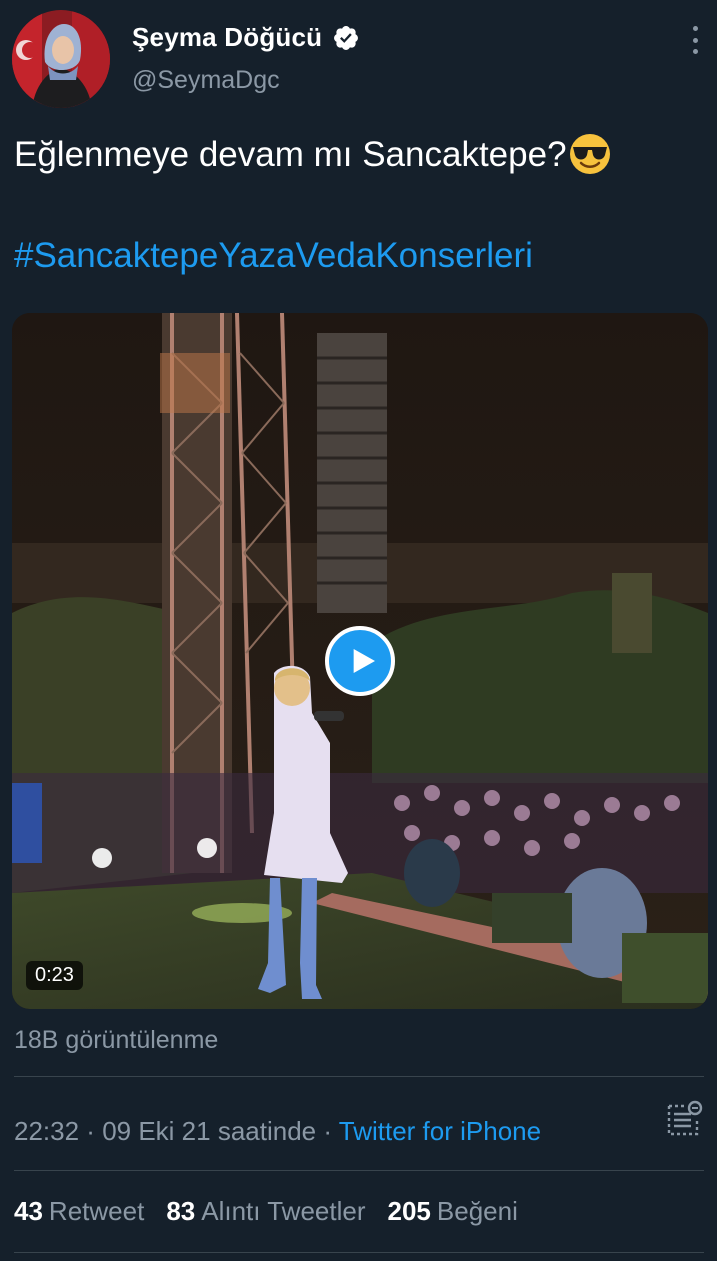  What do you see at coordinates (227, 37) in the screenshot?
I see `display-name: Şeyma Döğücü` at bounding box center [227, 37].